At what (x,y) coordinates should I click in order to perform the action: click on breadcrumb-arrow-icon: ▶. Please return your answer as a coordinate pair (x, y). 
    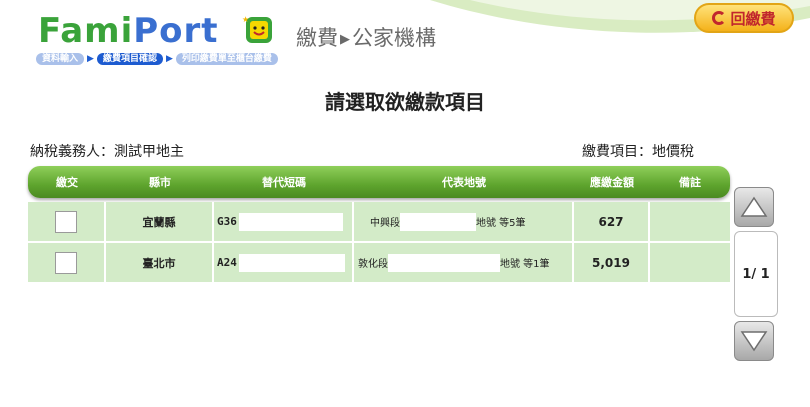
    Looking at the image, I should click on (345, 39).